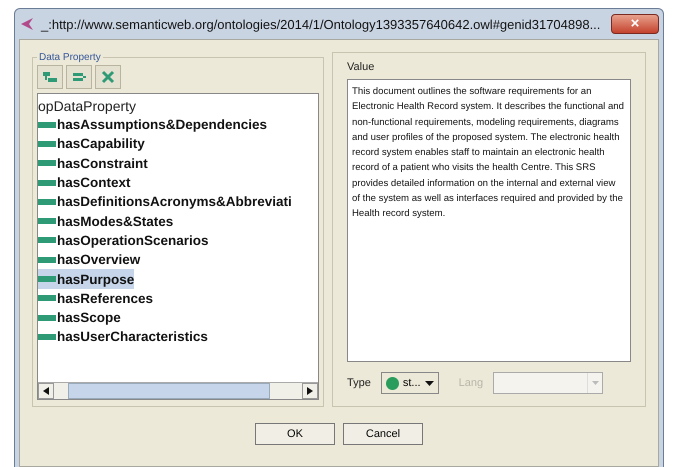 The image size is (674, 467). I want to click on add-sibling-button, so click(79, 77).